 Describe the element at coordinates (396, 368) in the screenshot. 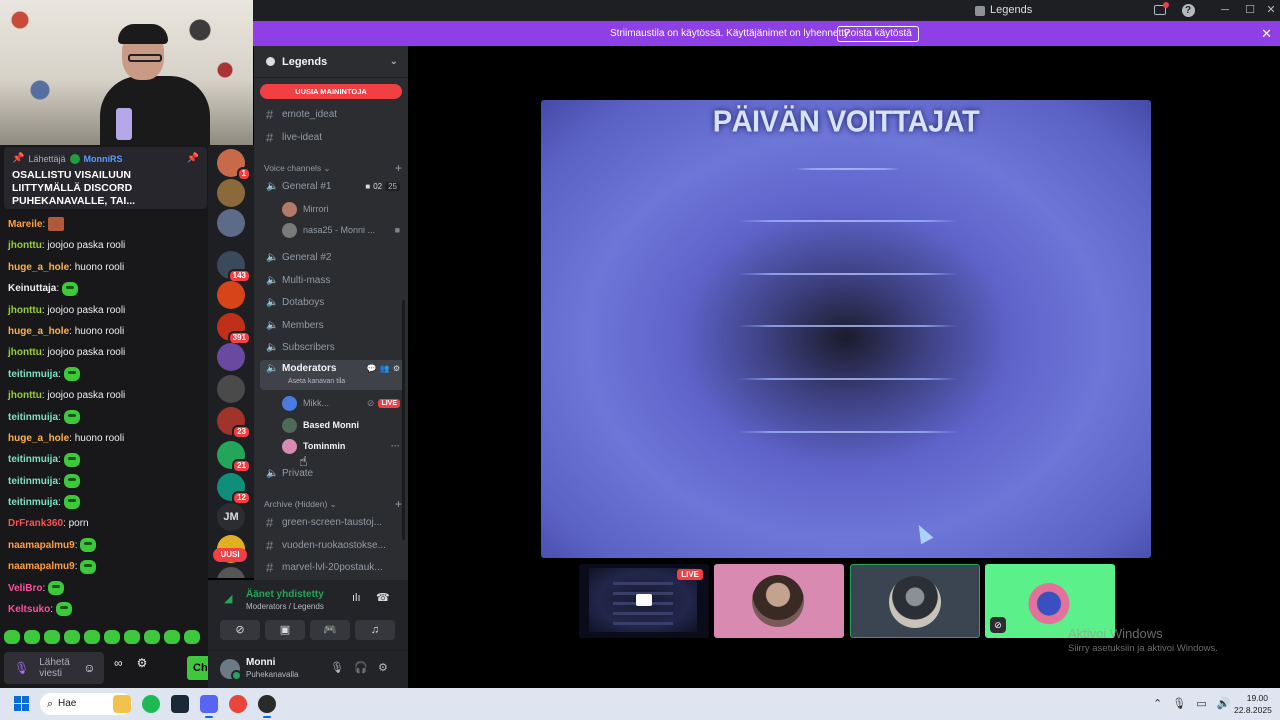

I see `gear-icon: ⚙` at that location.